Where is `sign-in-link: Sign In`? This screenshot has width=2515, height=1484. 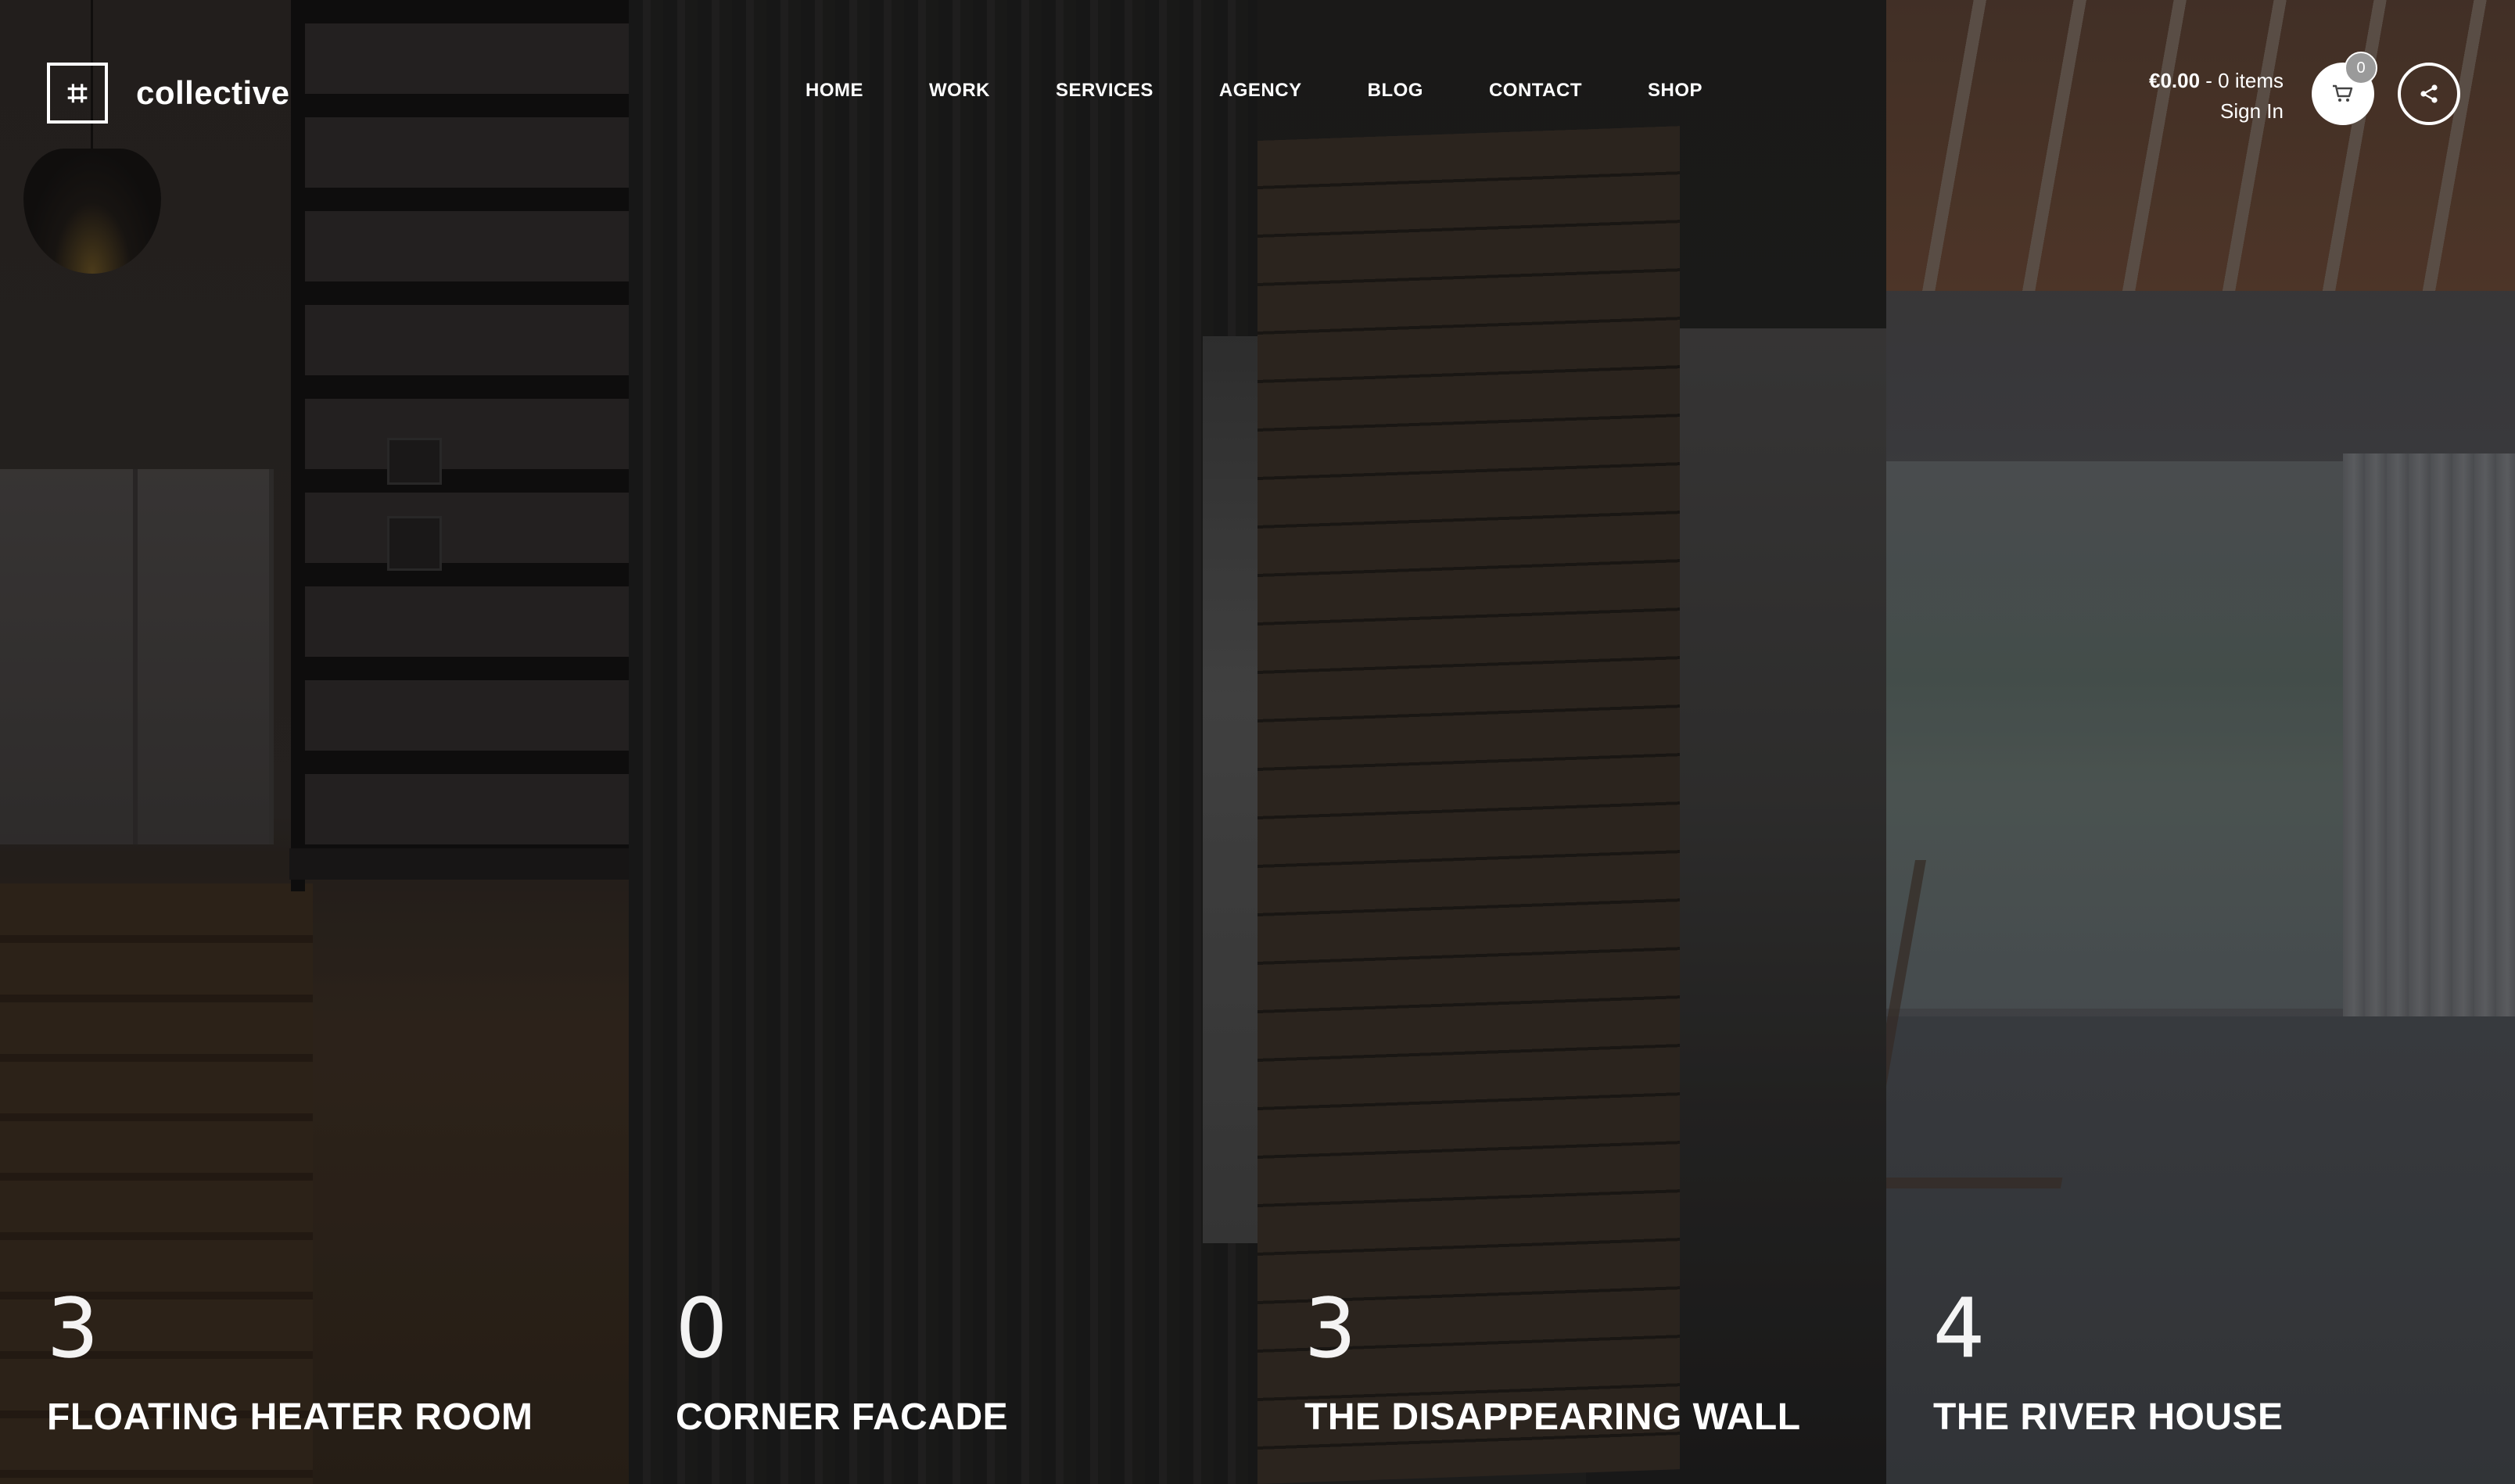
sign-in-link: Sign In is located at coordinates (2216, 111).